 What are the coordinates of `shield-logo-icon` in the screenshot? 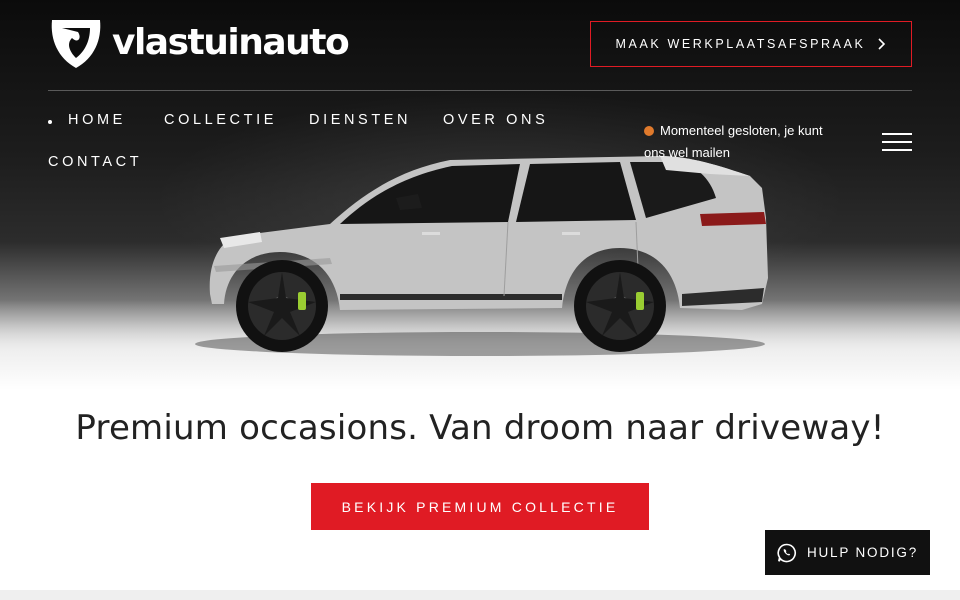 It's located at (76, 44).